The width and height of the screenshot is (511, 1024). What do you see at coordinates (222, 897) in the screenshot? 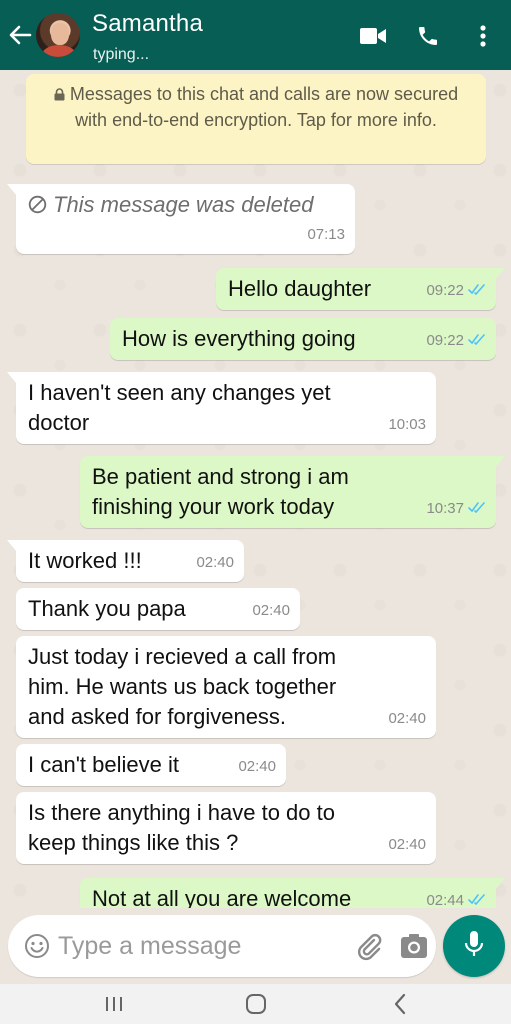
I see `message-text: Not at all you are welcome` at bounding box center [222, 897].